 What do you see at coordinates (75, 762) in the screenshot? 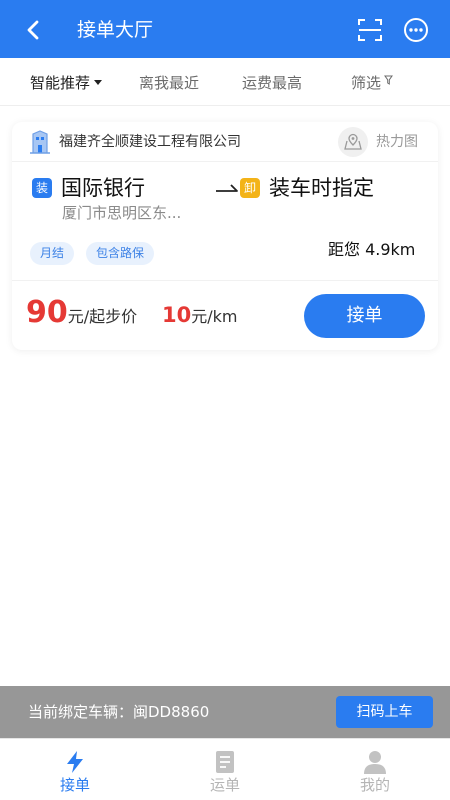
I see `lightning-icon` at bounding box center [75, 762].